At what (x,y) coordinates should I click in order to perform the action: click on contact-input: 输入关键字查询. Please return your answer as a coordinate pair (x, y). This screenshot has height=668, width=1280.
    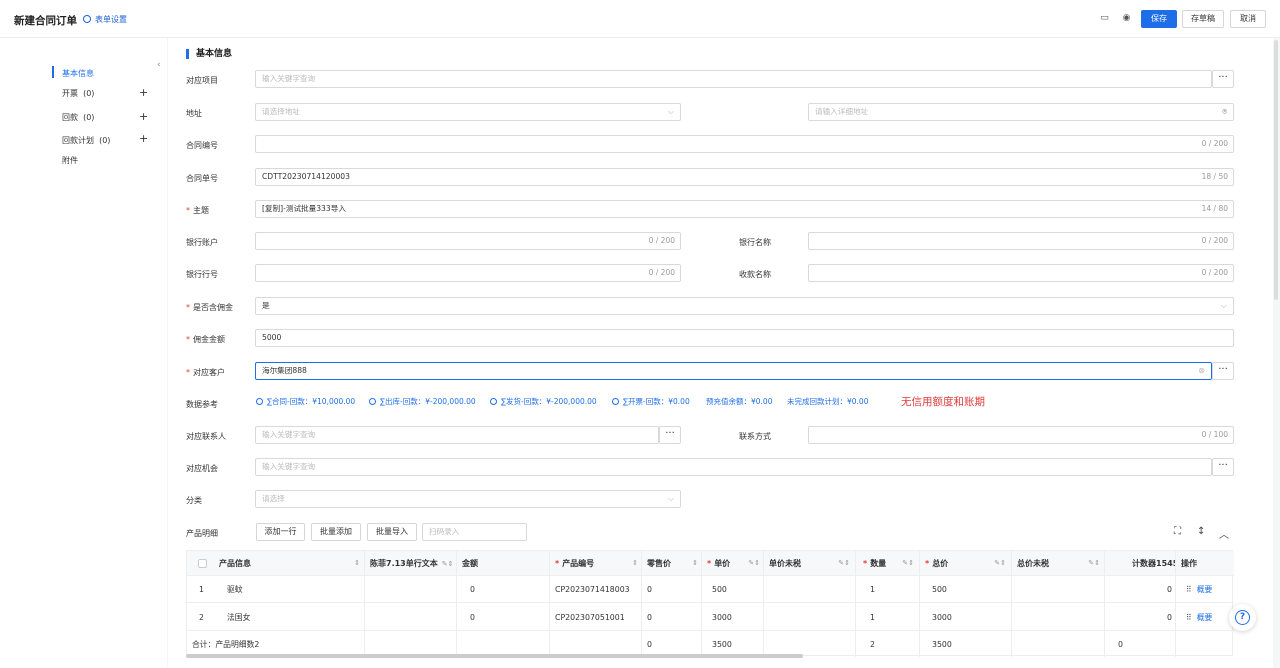
    Looking at the image, I should click on (457, 435).